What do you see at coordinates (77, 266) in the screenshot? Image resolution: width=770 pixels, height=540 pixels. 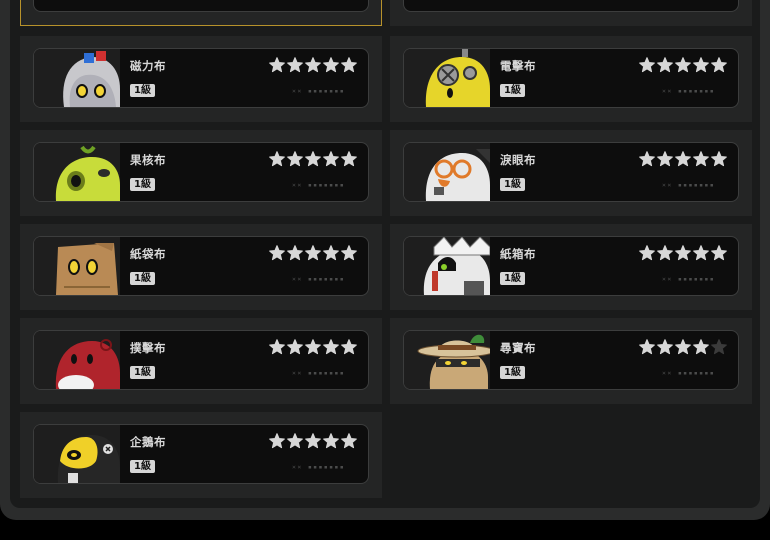 I see `paper-bag-cloth-icon` at bounding box center [77, 266].